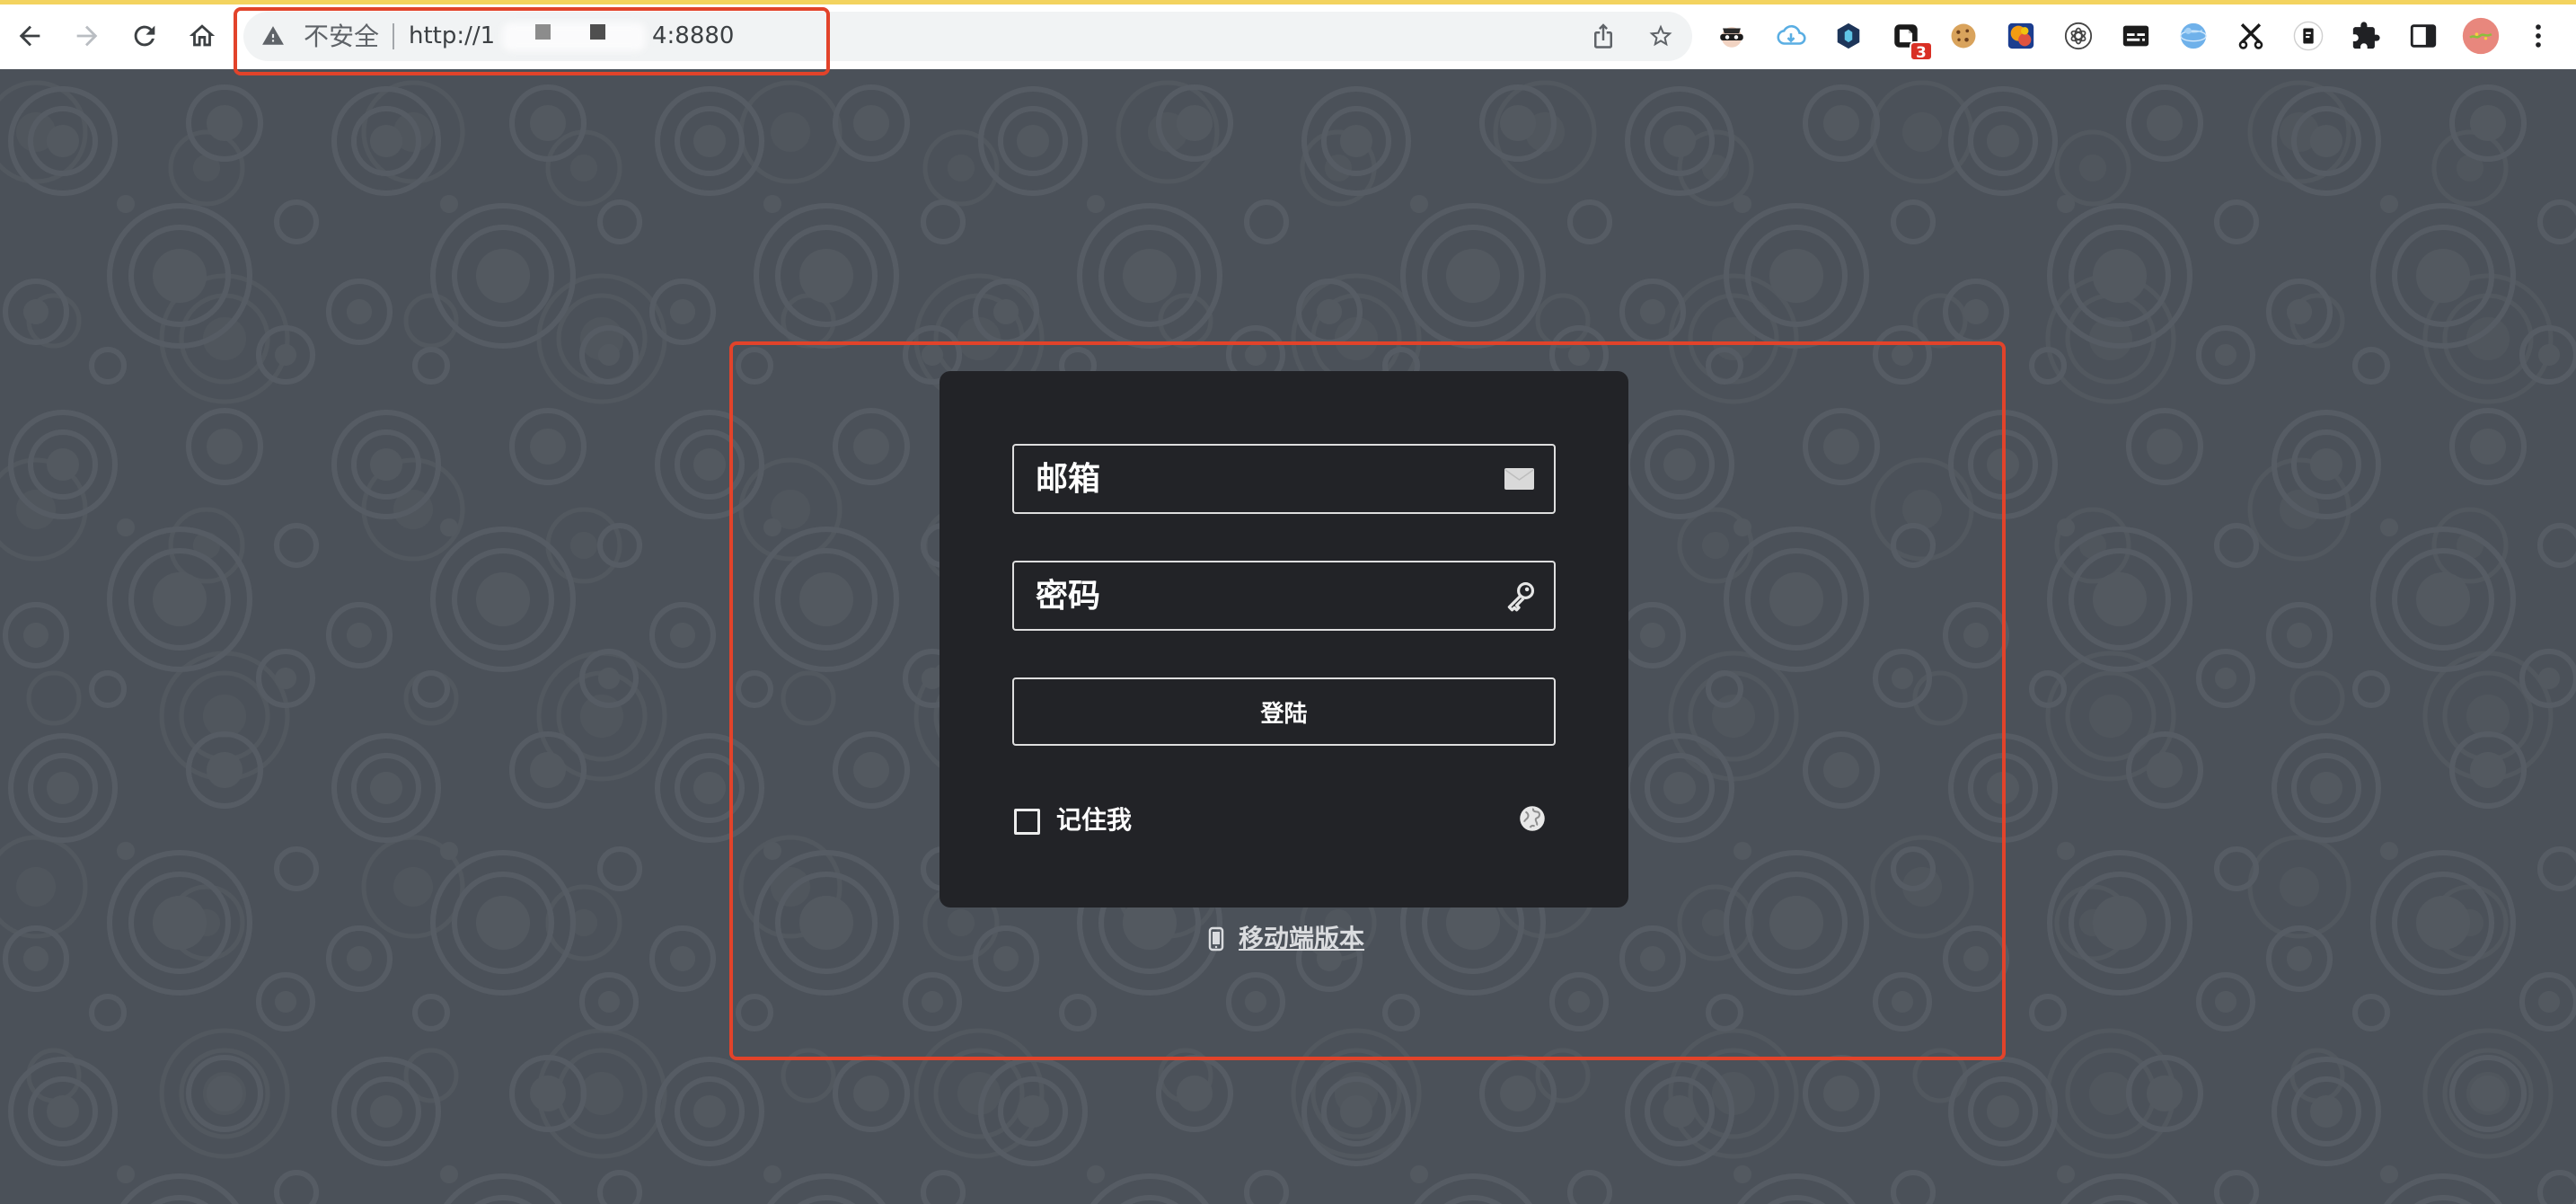  Describe the element at coordinates (2021, 36) in the screenshot. I see `colorful-extension-icon` at that location.